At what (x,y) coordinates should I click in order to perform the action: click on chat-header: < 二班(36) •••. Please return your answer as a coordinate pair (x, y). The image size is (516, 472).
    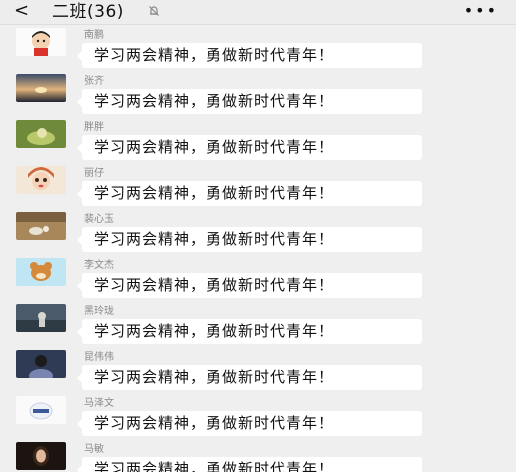
    Looking at the image, I should click on (258, 12).